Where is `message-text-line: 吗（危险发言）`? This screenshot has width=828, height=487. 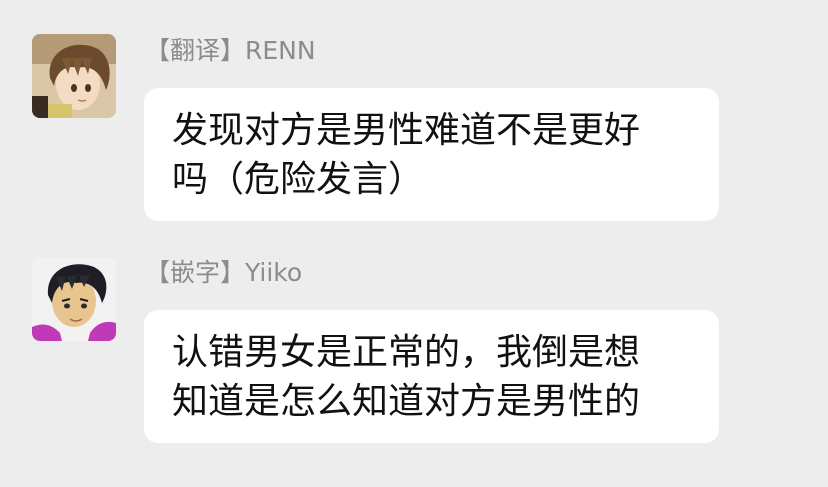 message-text-line: 吗（危险发言） is located at coordinates (298, 179).